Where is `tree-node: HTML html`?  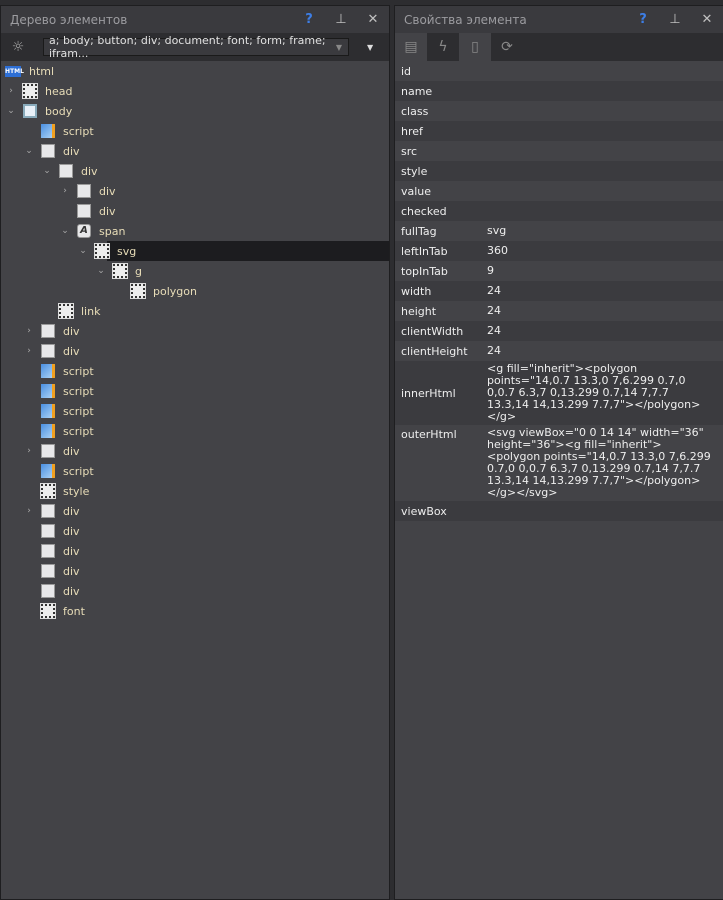 tree-node: HTML html is located at coordinates (195, 71).